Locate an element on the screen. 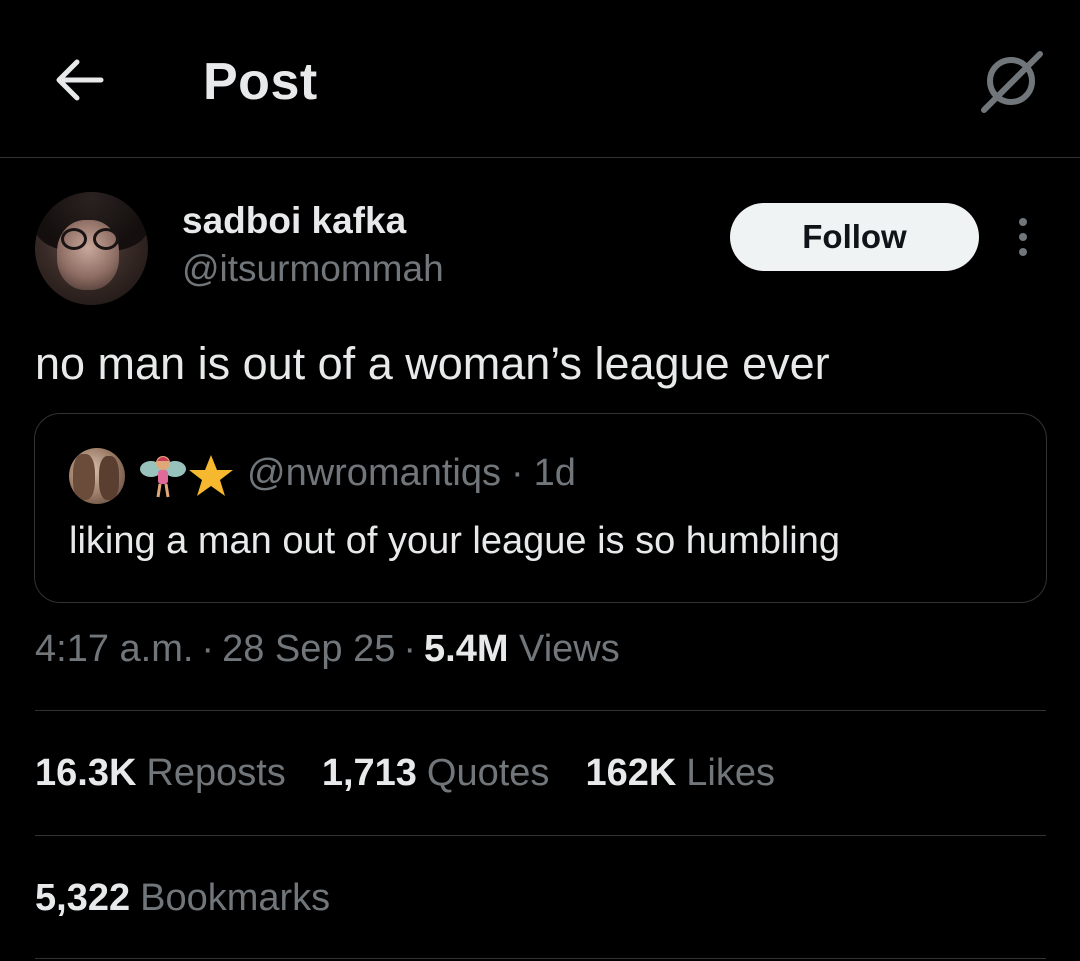  quoted-avatar is located at coordinates (97, 476).